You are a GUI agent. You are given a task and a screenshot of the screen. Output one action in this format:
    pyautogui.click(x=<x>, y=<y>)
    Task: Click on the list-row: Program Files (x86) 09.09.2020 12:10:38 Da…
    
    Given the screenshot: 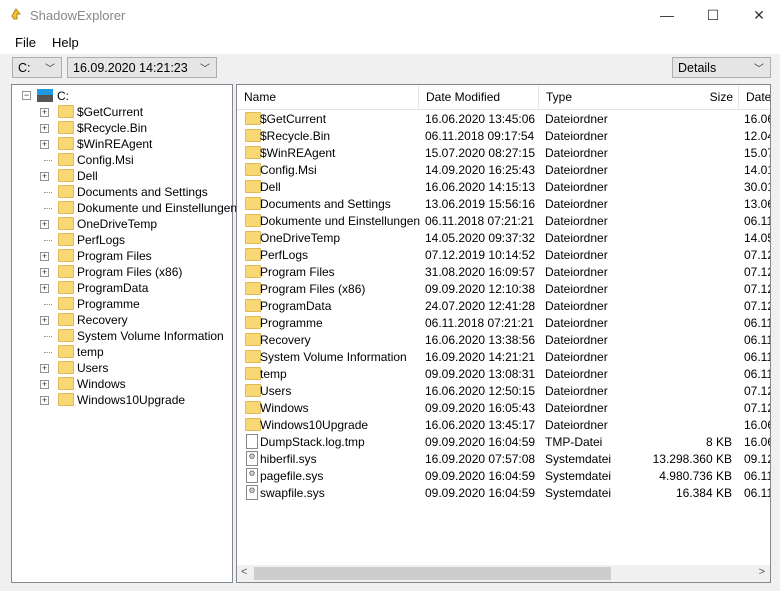 What is the action you would take?
    pyautogui.click(x=503, y=289)
    